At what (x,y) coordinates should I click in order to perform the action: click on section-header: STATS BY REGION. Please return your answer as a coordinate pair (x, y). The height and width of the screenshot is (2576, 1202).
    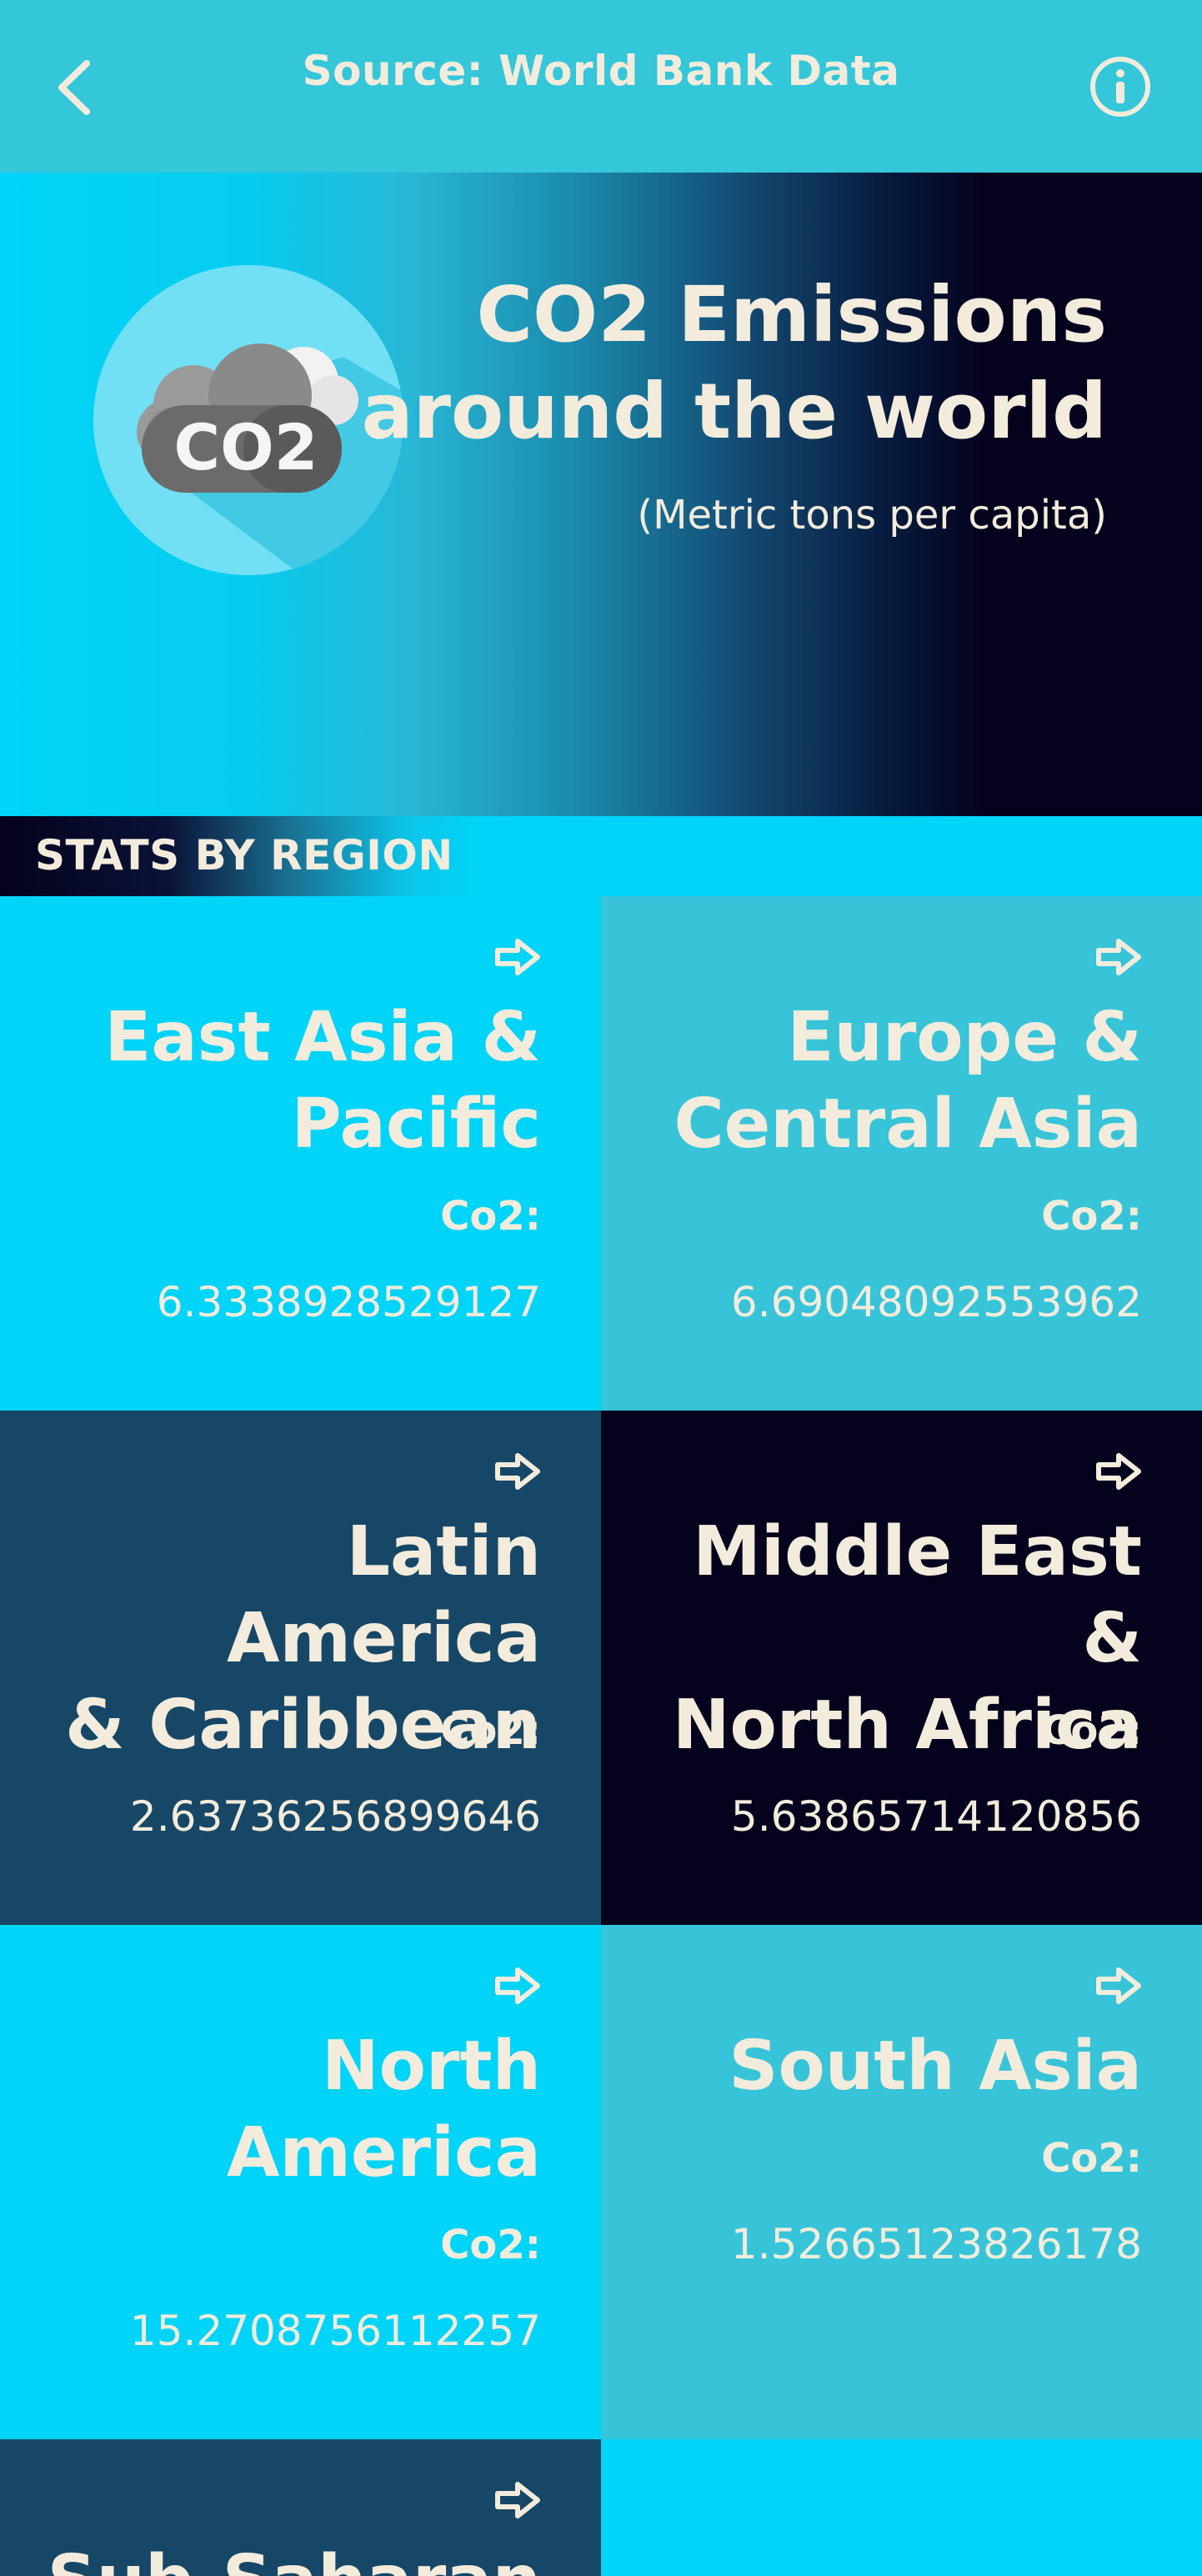
    Looking at the image, I should click on (601, 856).